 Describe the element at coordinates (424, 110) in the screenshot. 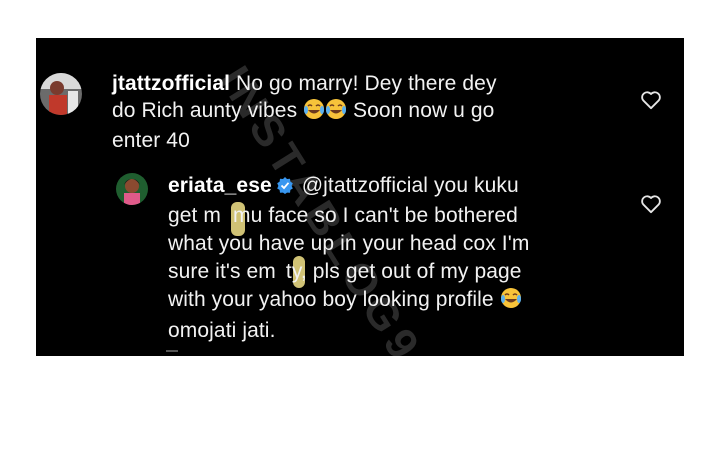

I see `comment-text-line: Soon now u go` at that location.